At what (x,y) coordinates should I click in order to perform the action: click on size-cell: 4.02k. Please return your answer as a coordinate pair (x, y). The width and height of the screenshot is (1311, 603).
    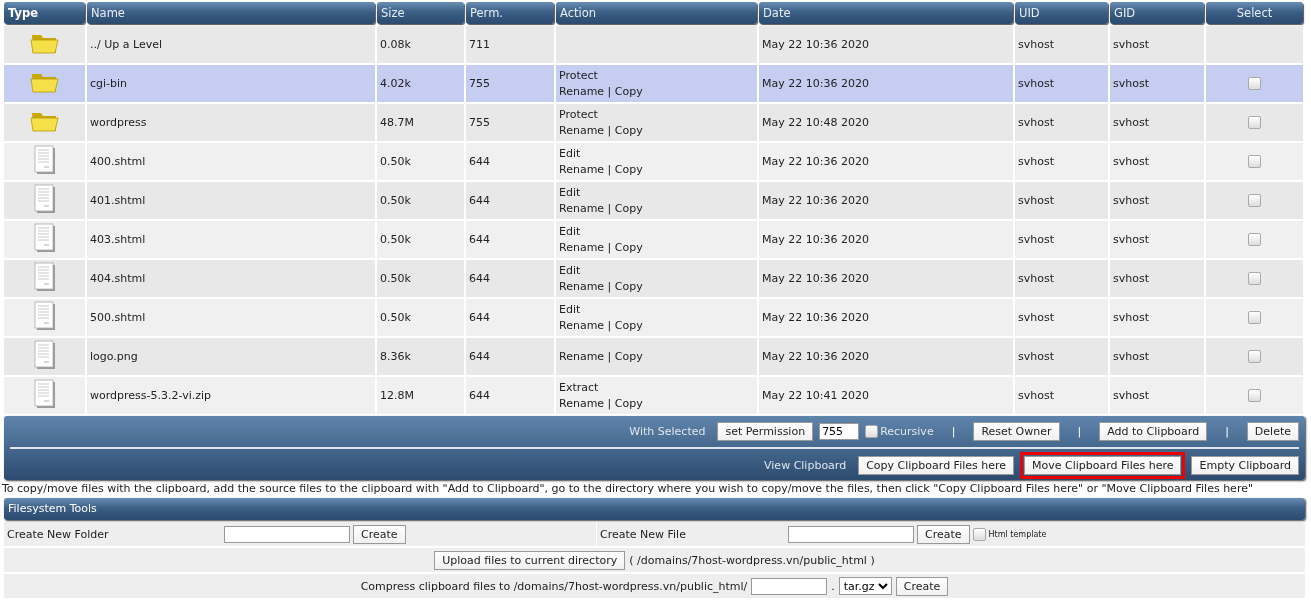
    Looking at the image, I should click on (395, 83).